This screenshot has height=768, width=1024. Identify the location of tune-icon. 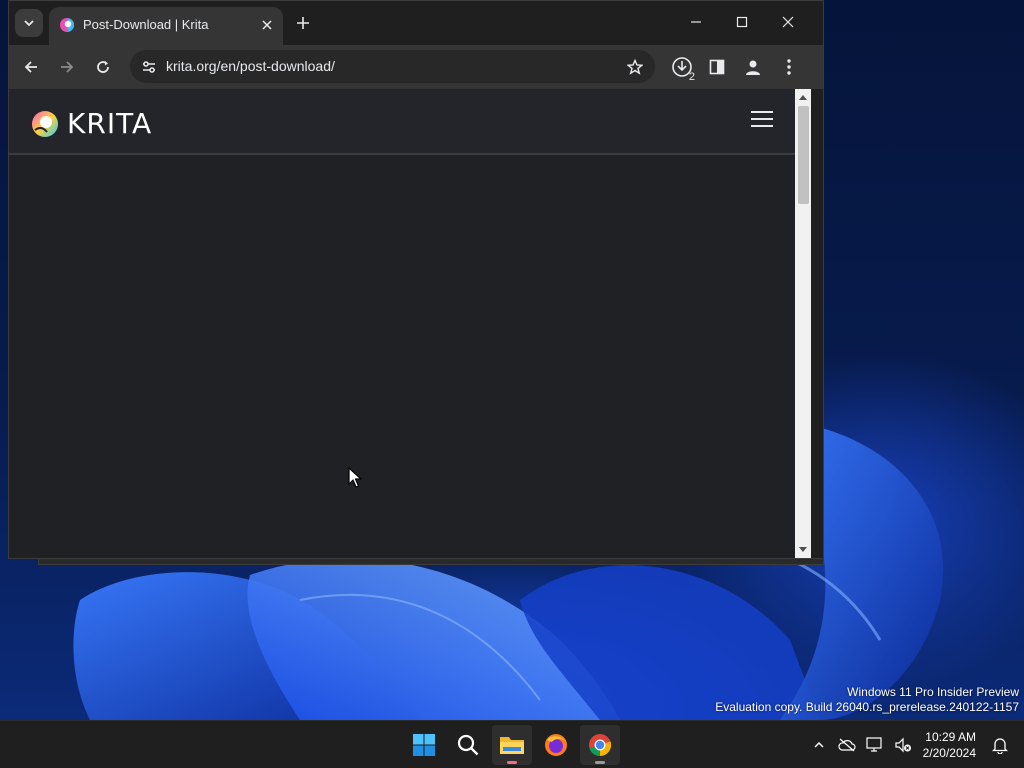
(149, 67).